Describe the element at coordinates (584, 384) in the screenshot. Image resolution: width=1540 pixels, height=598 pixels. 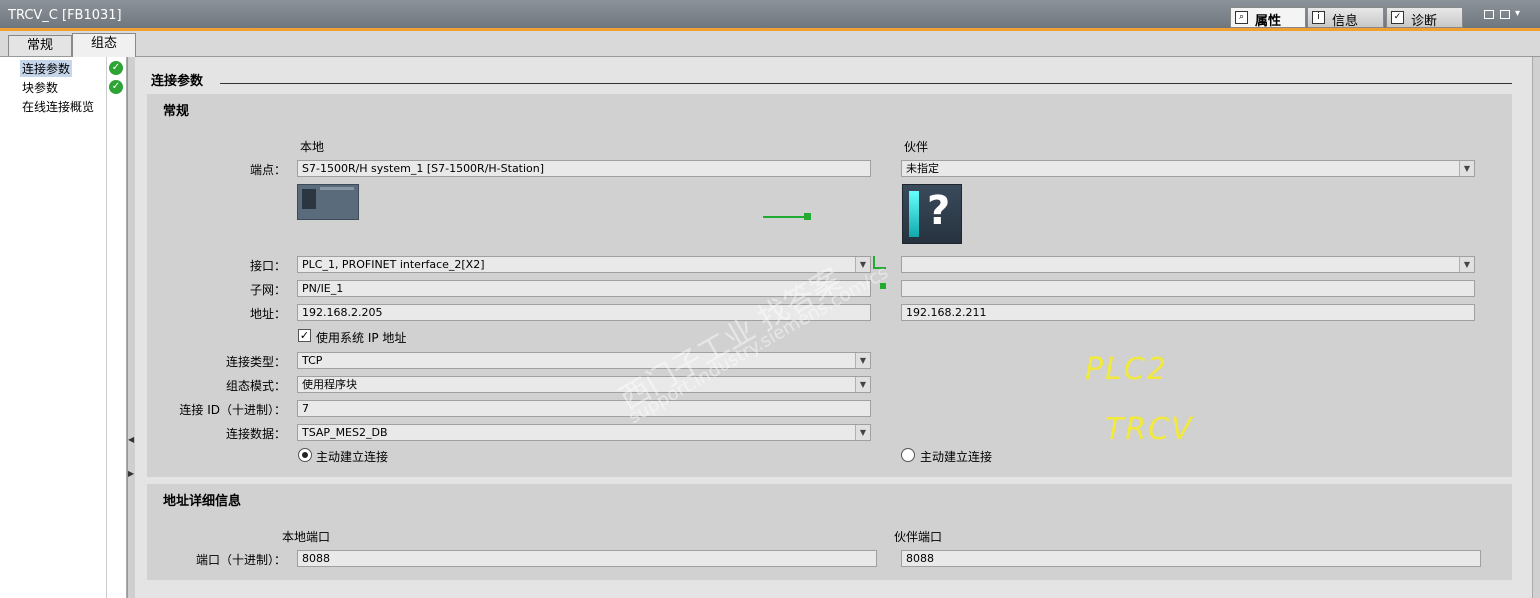
I see `config-mode-select: 使用程序块 ▼` at that location.